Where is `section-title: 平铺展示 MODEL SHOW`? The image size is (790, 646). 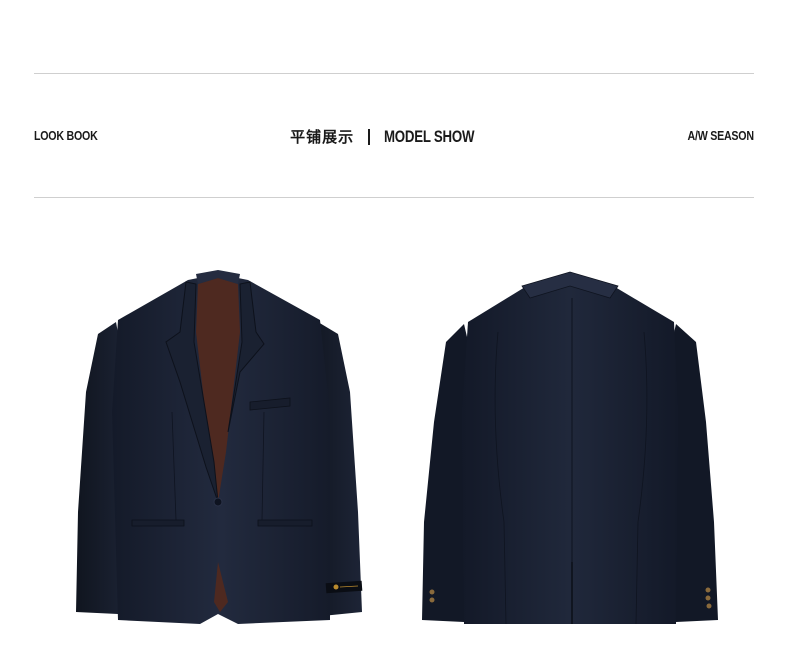 section-title: 平铺展示 MODEL SHOW is located at coordinates (395, 136).